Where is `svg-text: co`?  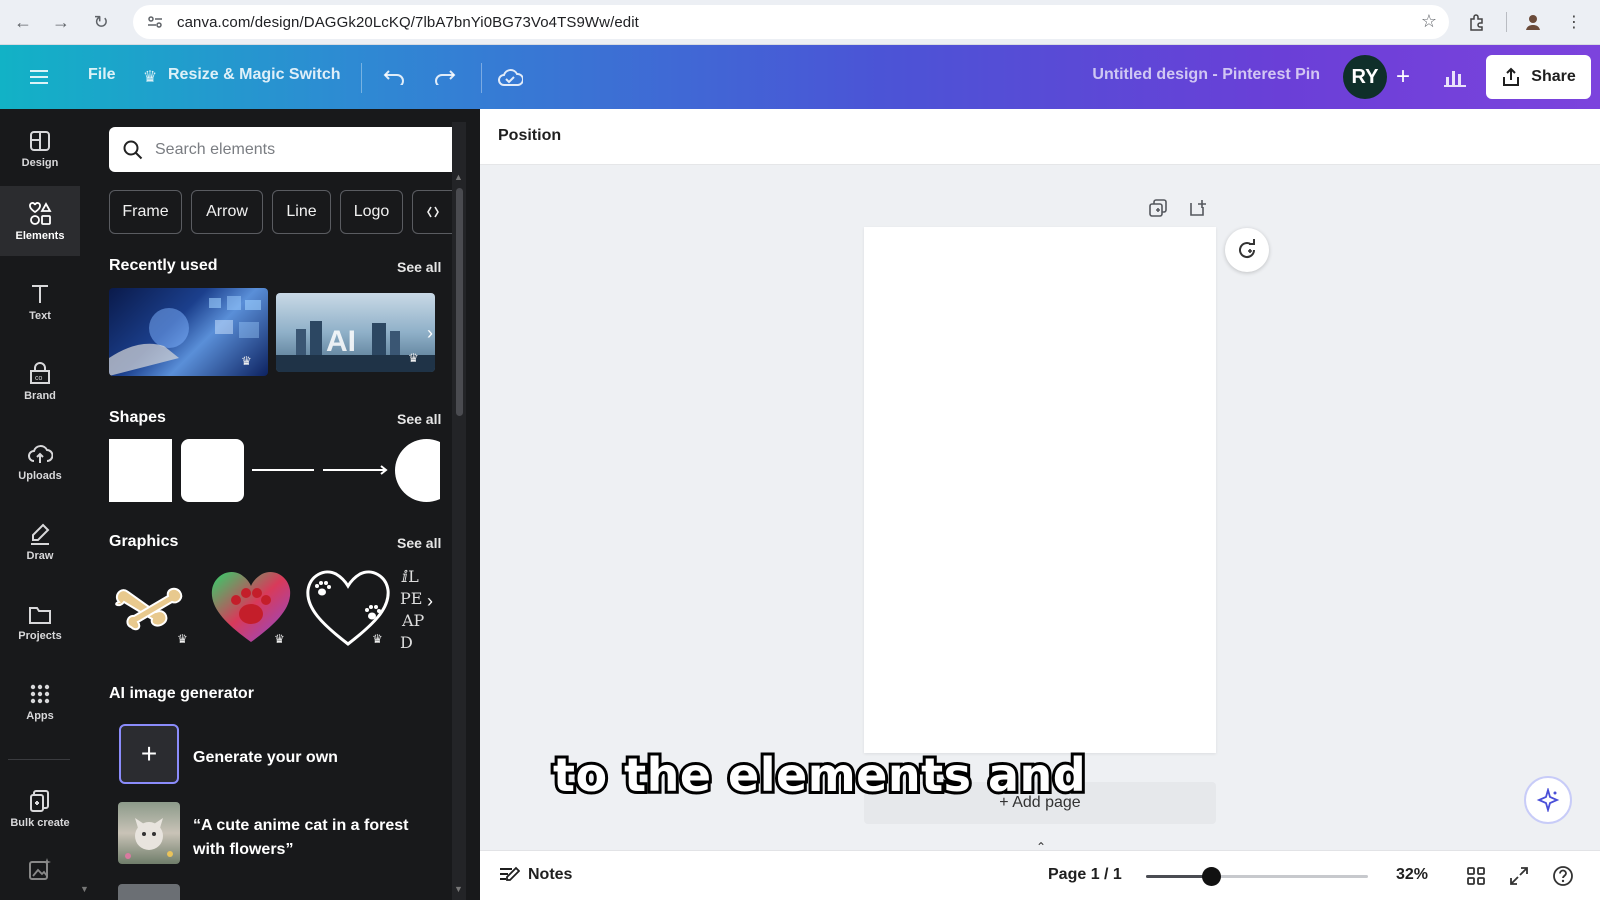 svg-text: co is located at coordinates (39, 378).